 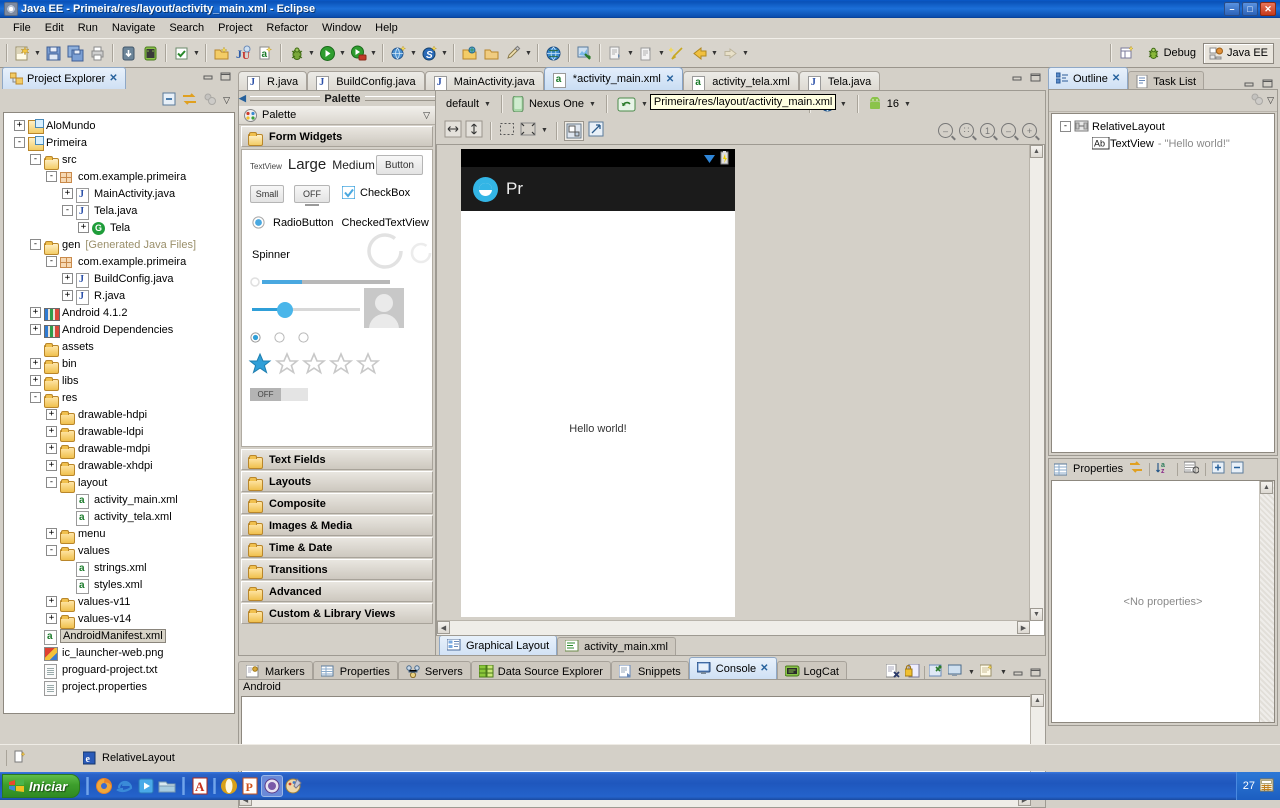 What do you see at coordinates (616, 646) in the screenshot?
I see `bottom-tab-activity_main-xml: activity_main.xml` at bounding box center [616, 646].